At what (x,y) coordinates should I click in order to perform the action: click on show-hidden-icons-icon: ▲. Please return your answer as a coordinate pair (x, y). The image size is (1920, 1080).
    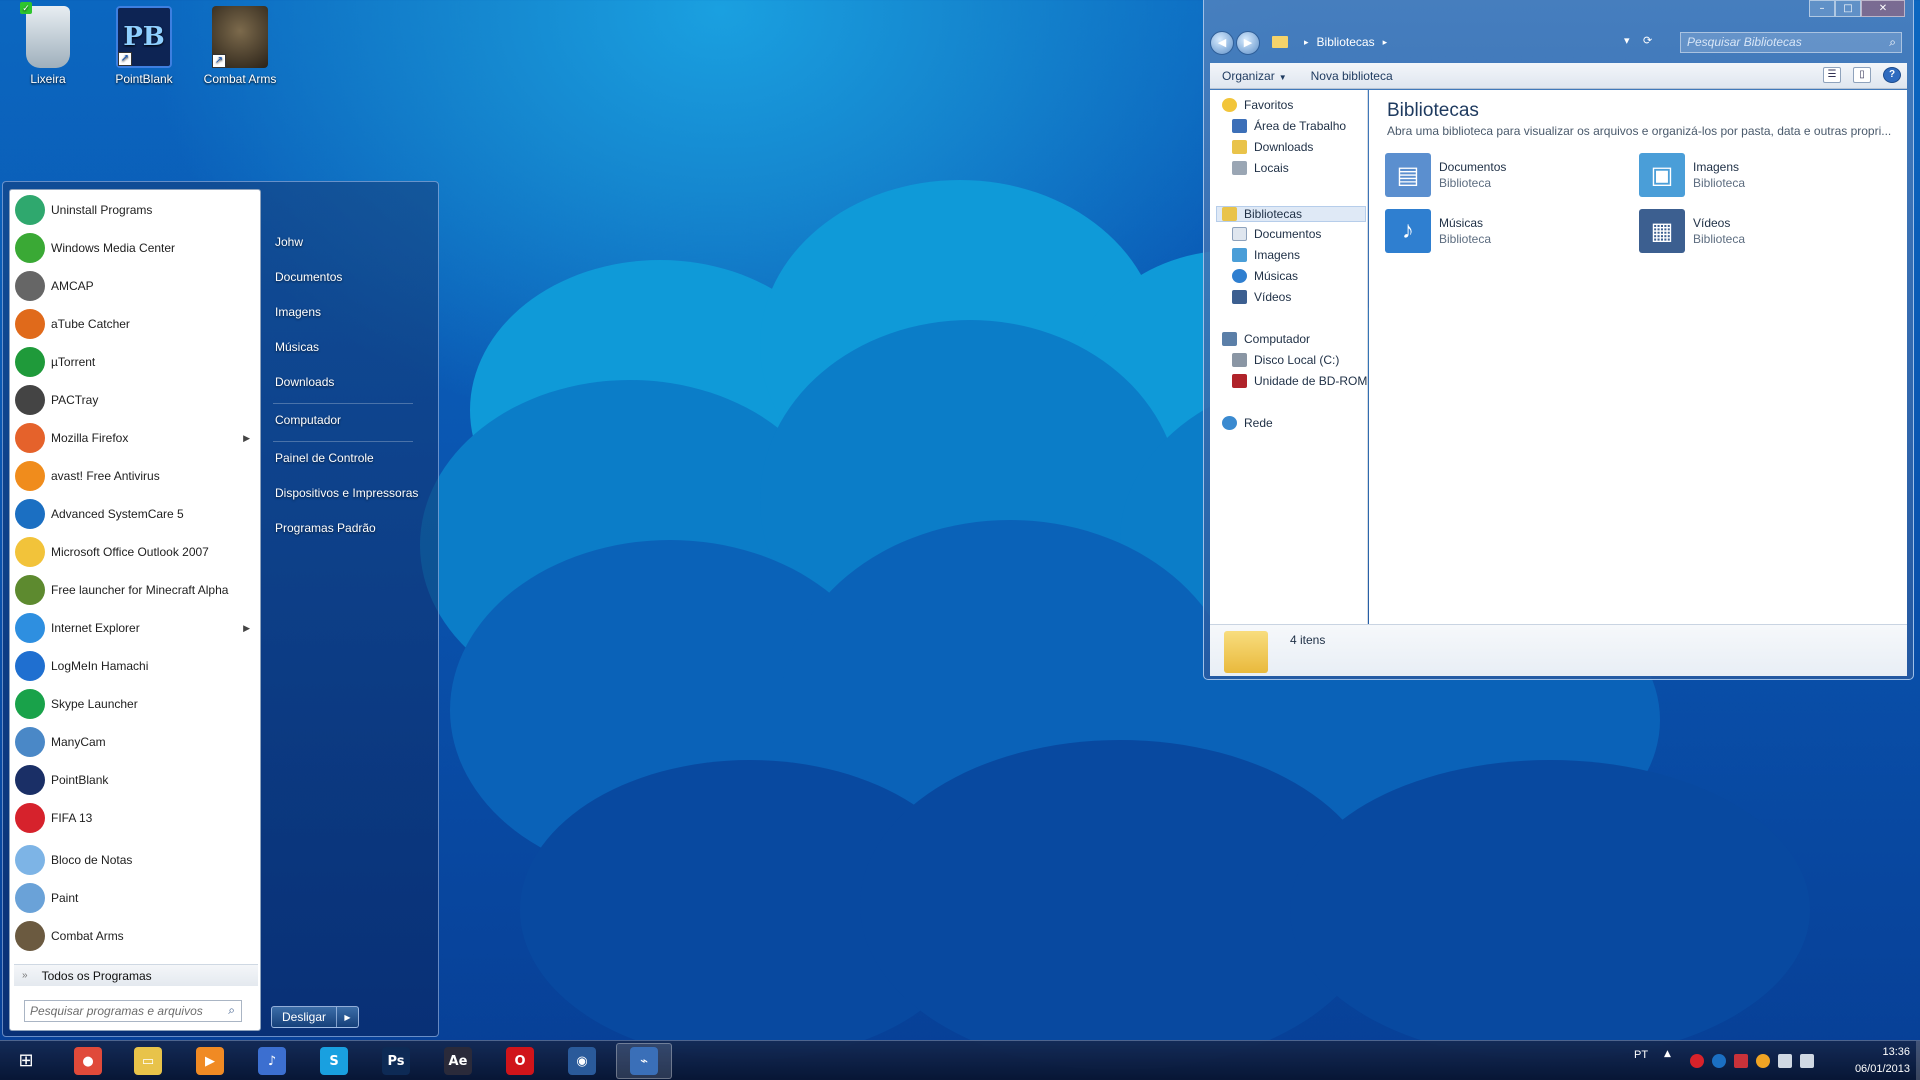
    Looking at the image, I should click on (1667, 1054).